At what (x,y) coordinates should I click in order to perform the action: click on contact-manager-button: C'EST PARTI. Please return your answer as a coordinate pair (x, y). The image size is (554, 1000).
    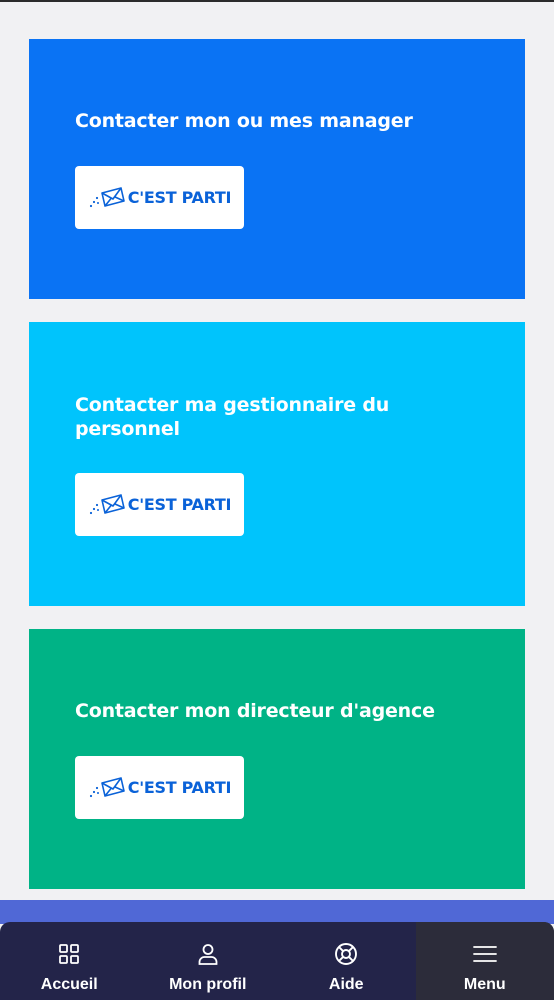
    Looking at the image, I should click on (159, 197).